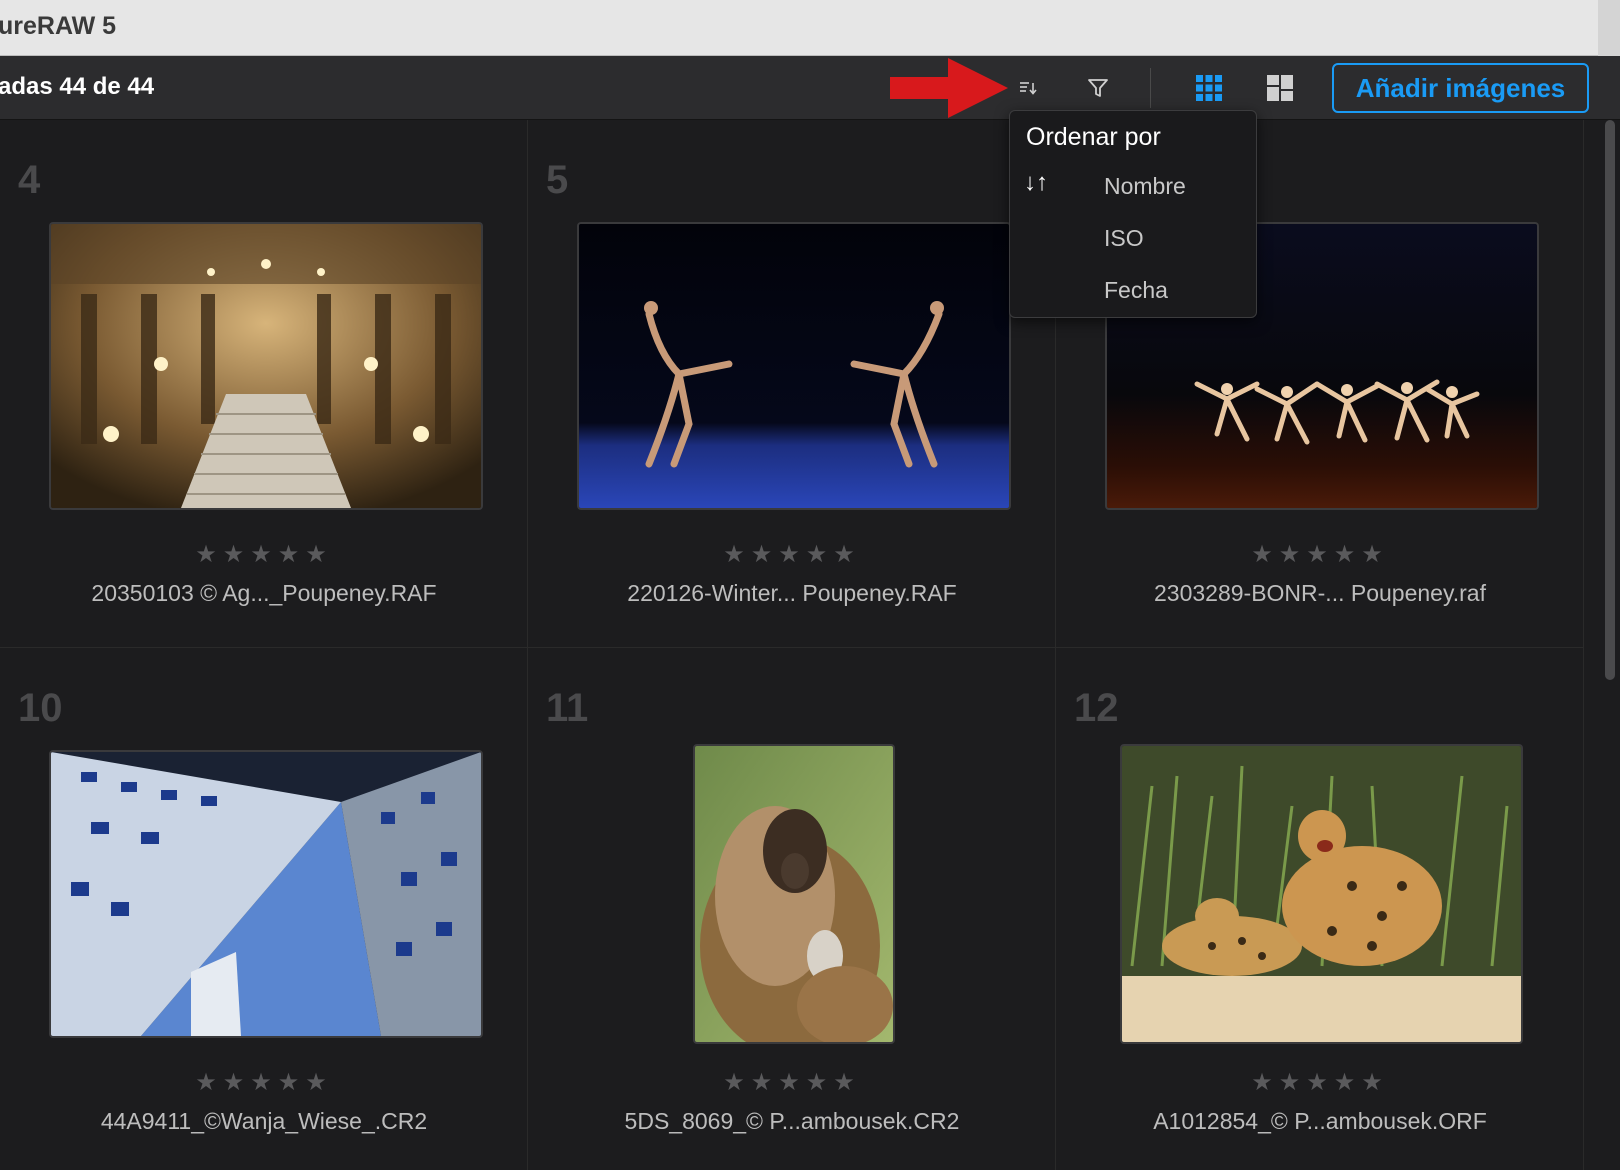  What do you see at coordinates (1098, 88) in the screenshot?
I see `filter-icon` at bounding box center [1098, 88].